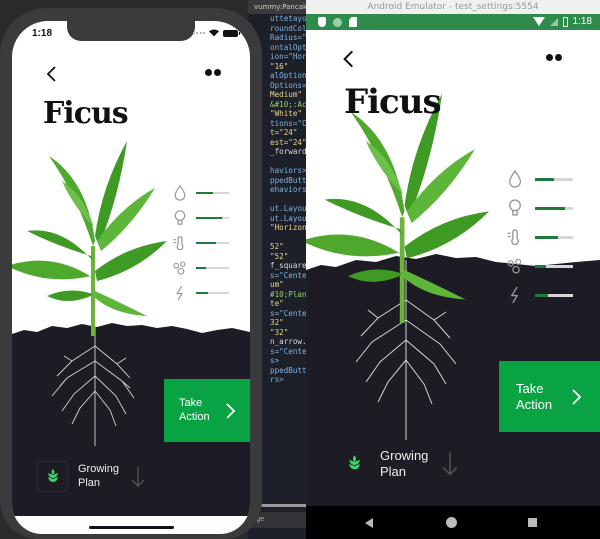 The height and width of the screenshot is (539, 600). I want to click on code-line: "52", so click(279, 256).